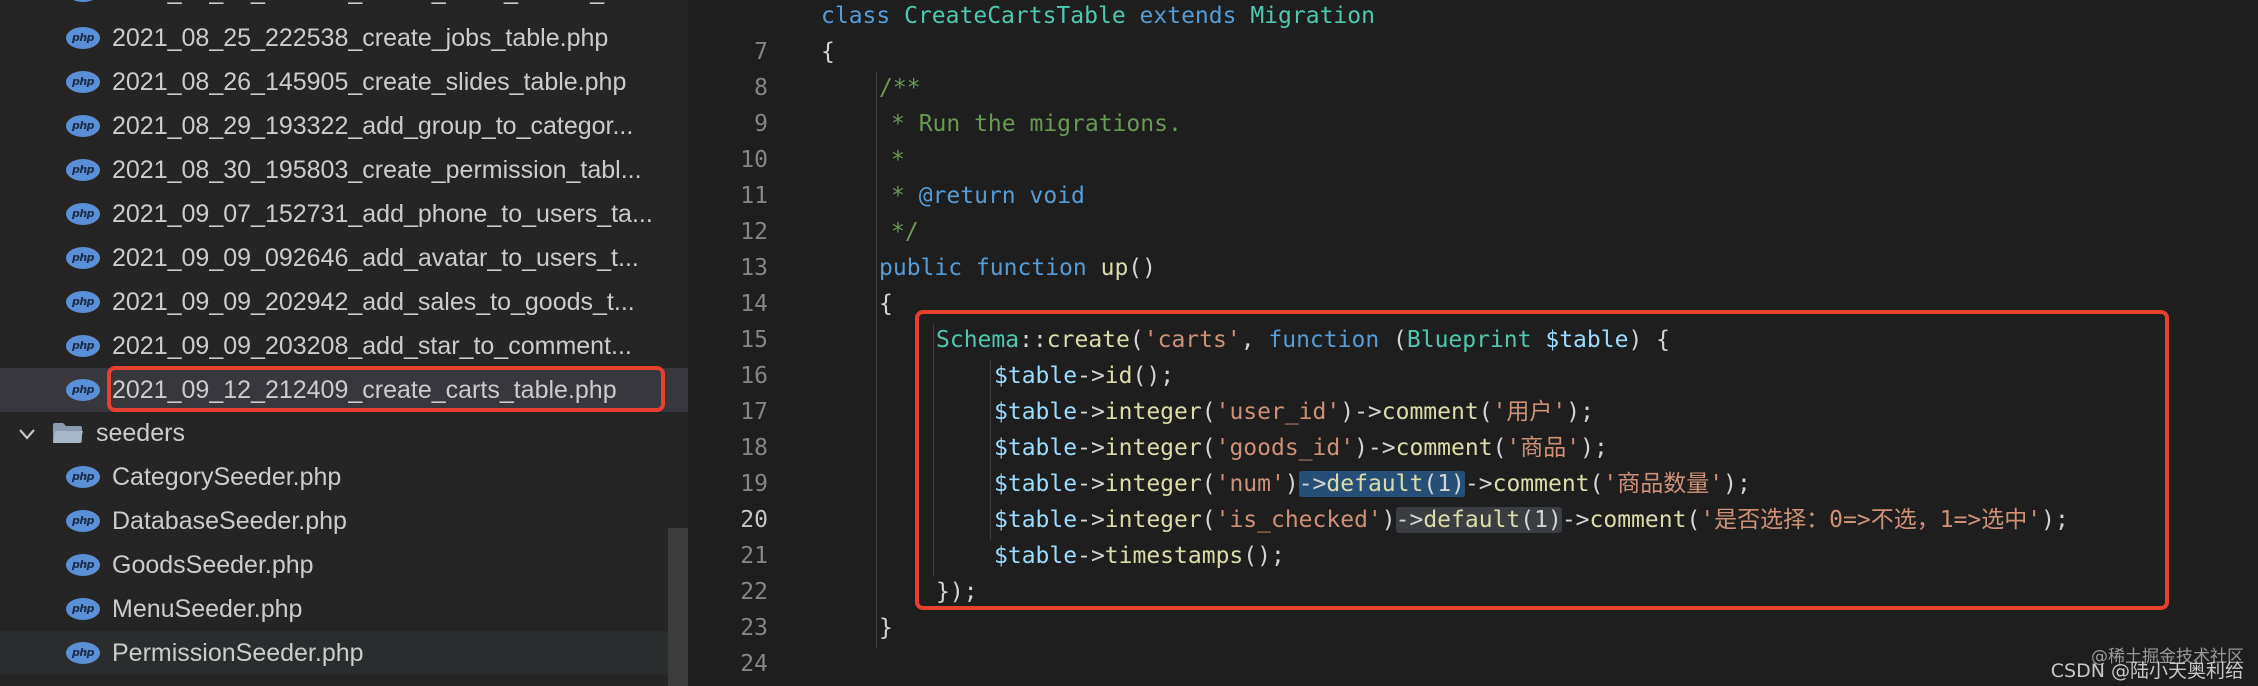 The height and width of the screenshot is (686, 2258). Describe the element at coordinates (140, 433) in the screenshot. I see `folder-label: seeders` at that location.